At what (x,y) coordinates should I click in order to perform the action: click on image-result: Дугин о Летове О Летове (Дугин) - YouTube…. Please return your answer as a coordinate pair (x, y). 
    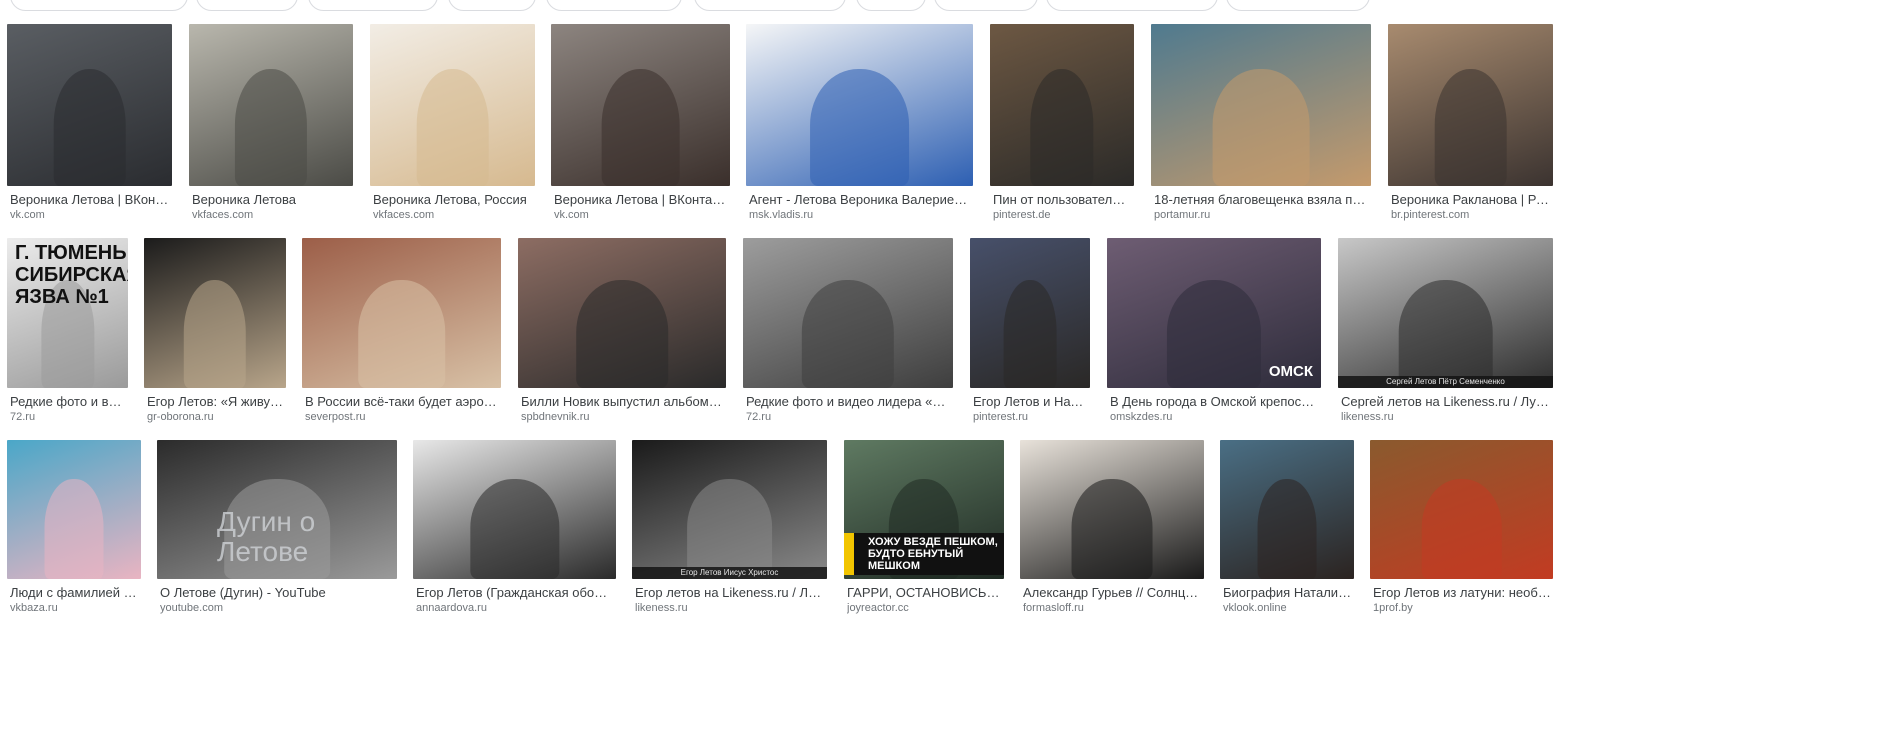
    Looking at the image, I should click on (277, 531).